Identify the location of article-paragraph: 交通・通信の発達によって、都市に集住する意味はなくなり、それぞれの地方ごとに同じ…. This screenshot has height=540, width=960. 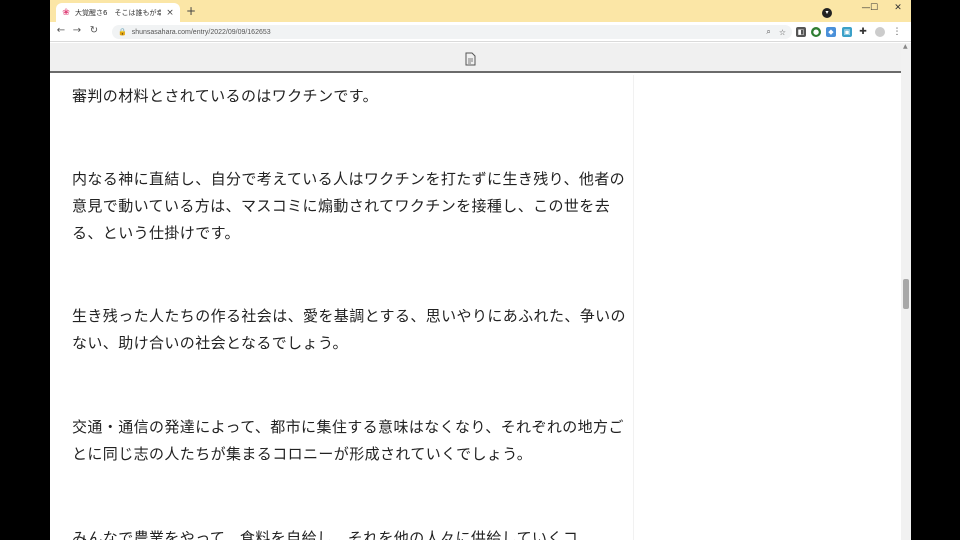
(348, 440).